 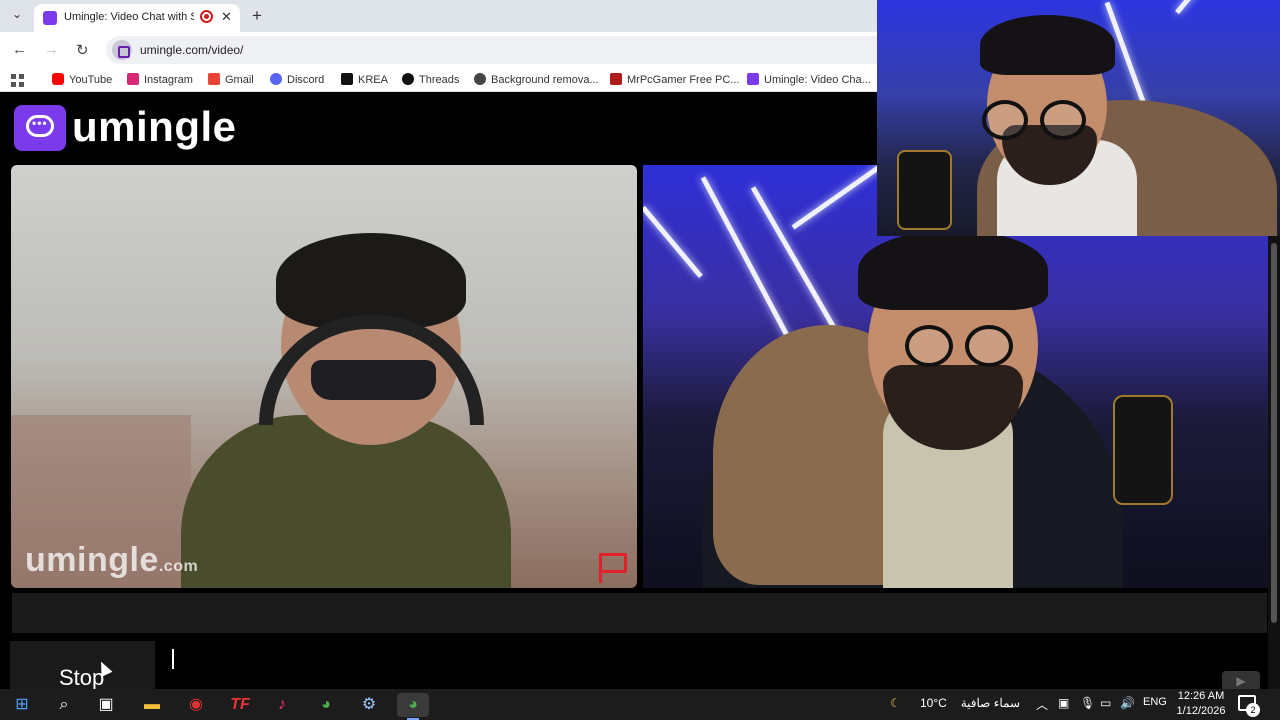 I want to click on krea-icon, so click(x=347, y=79).